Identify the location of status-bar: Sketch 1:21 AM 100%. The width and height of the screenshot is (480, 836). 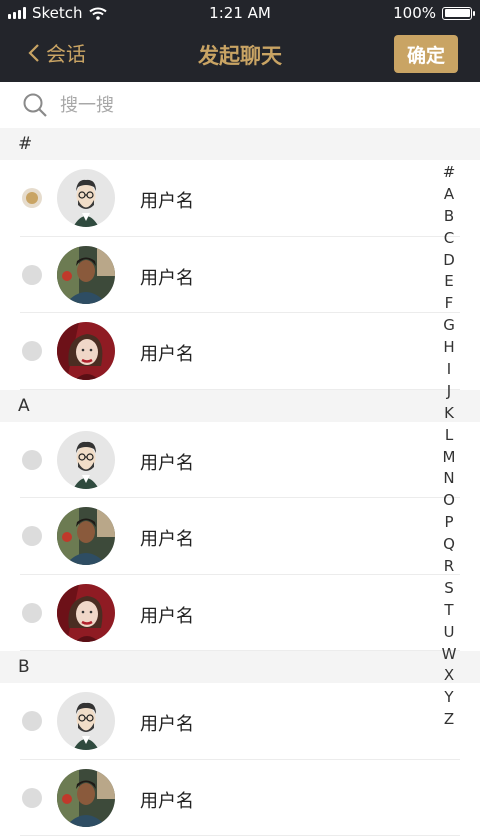
(240, 13).